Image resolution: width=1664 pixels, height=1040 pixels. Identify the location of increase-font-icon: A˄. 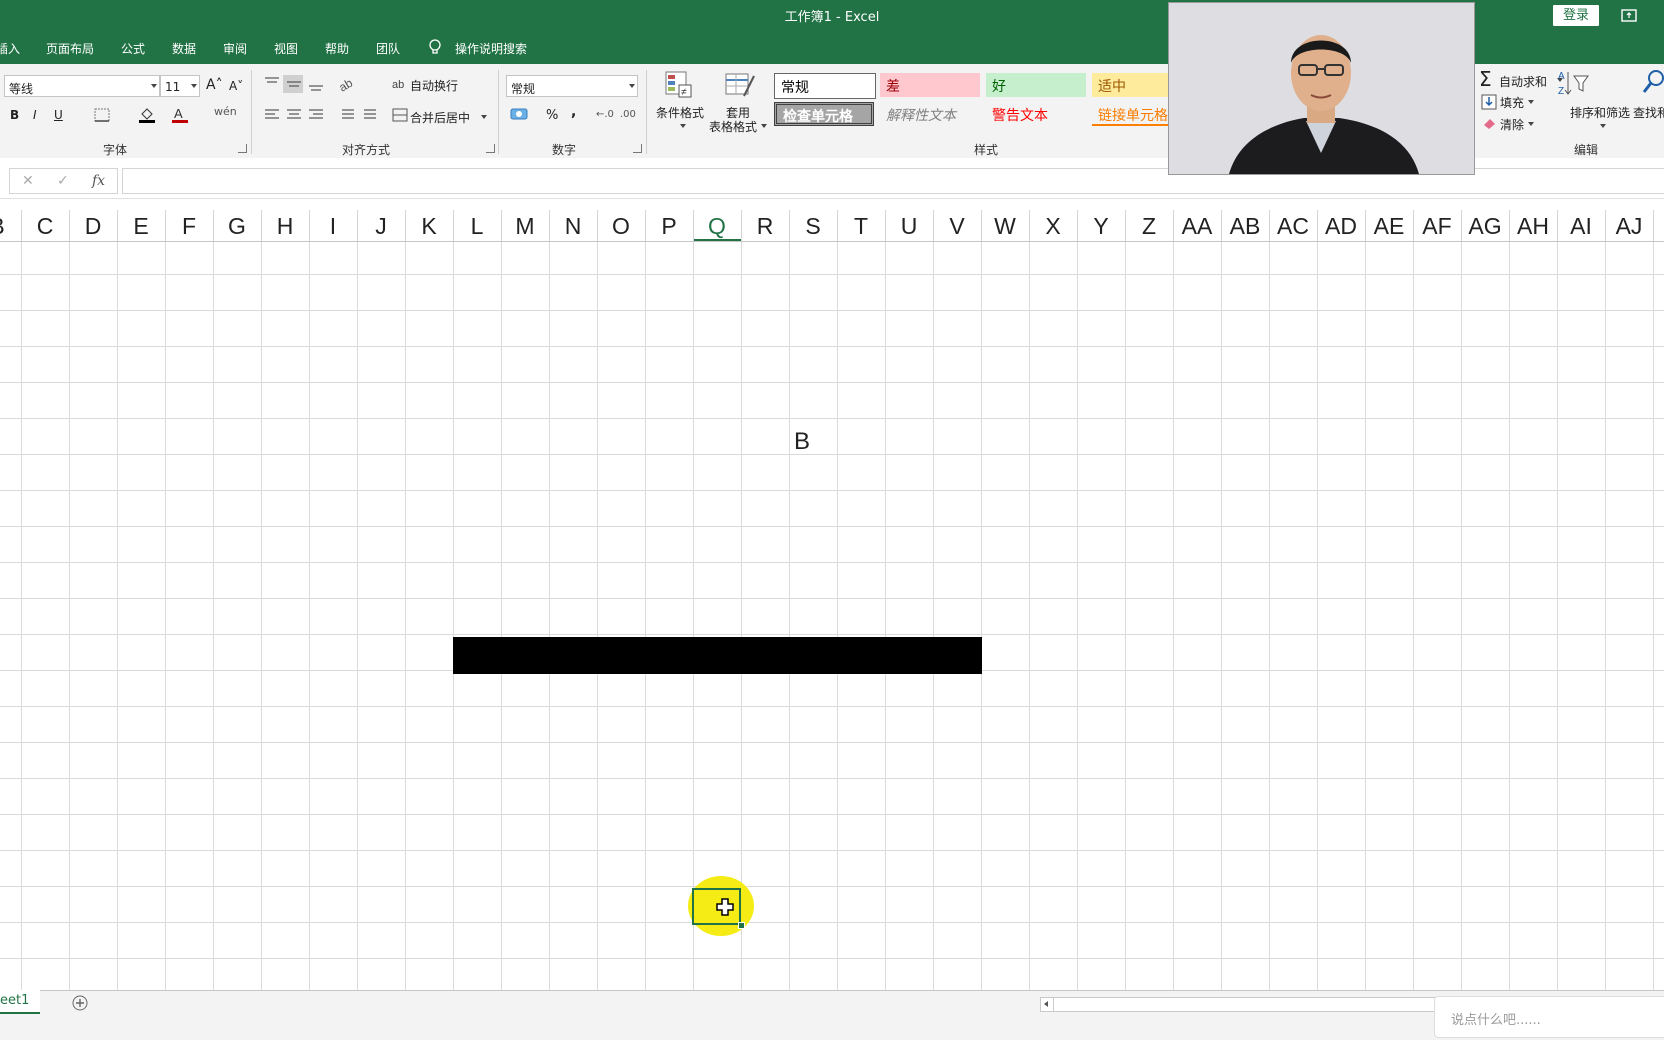
(214, 85).